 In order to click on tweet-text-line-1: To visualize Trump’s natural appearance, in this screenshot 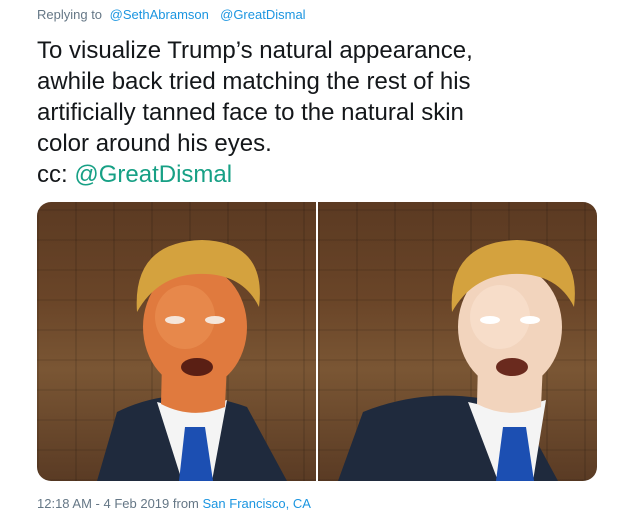, I will do `click(255, 50)`.